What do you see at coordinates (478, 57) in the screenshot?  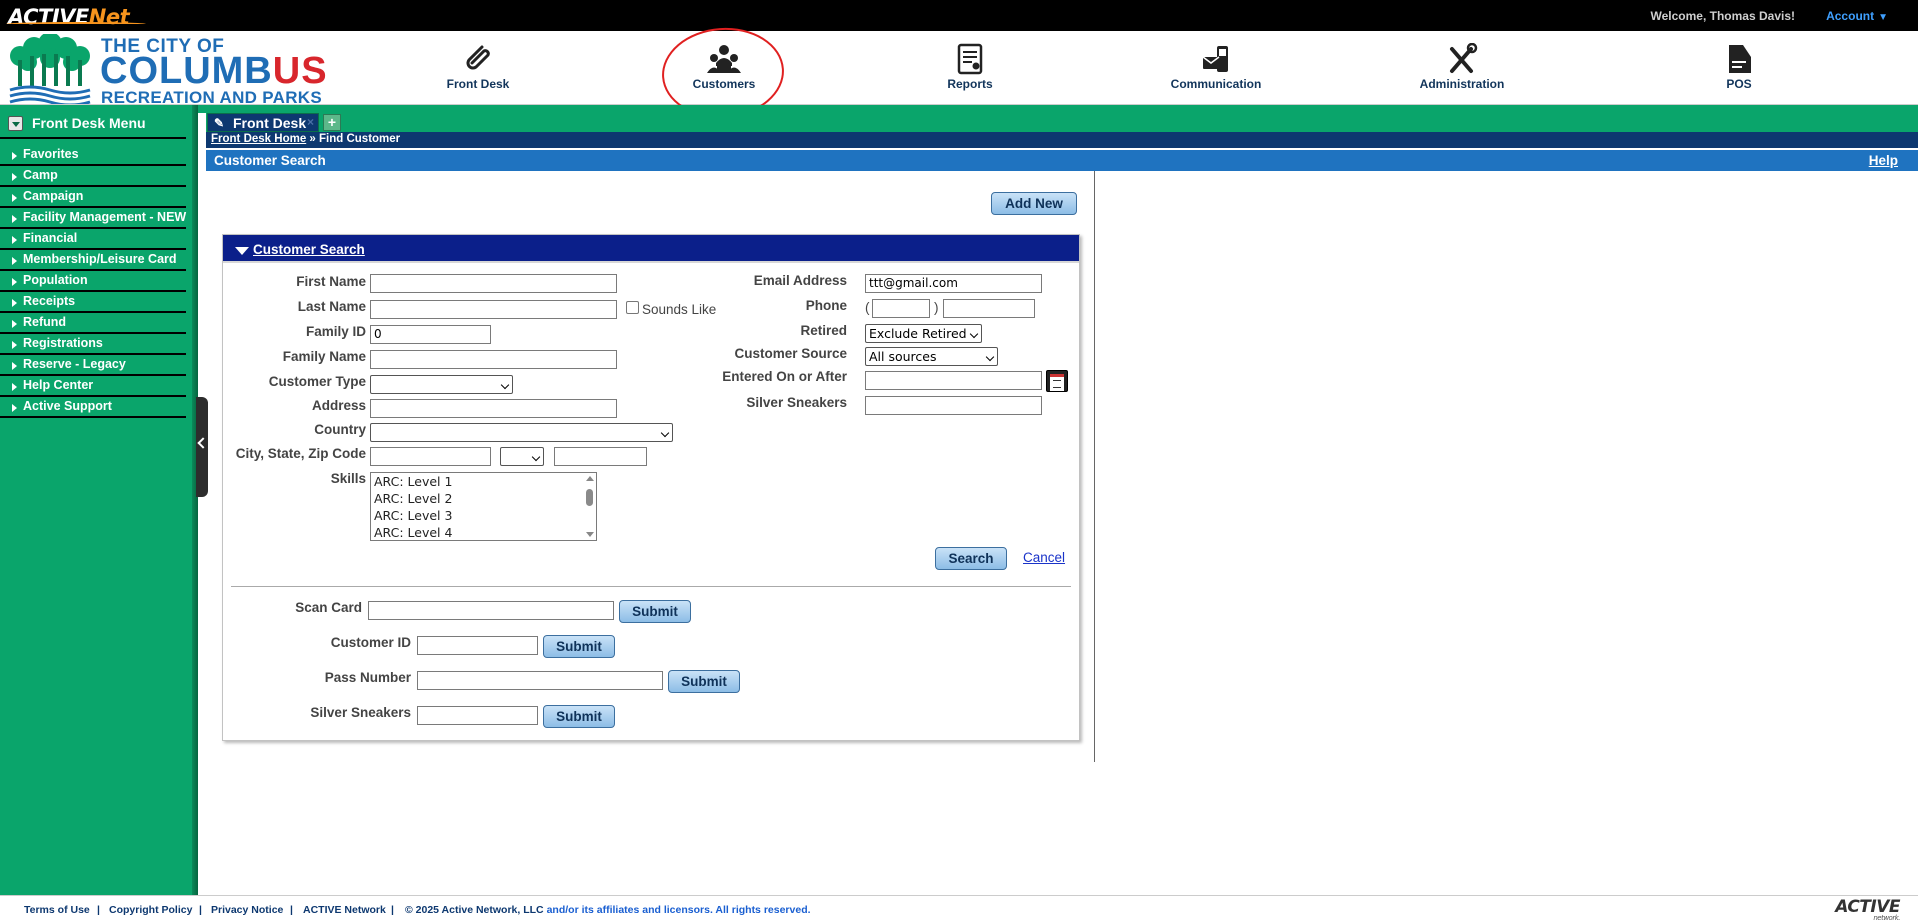 I see `paperclip-icon` at bounding box center [478, 57].